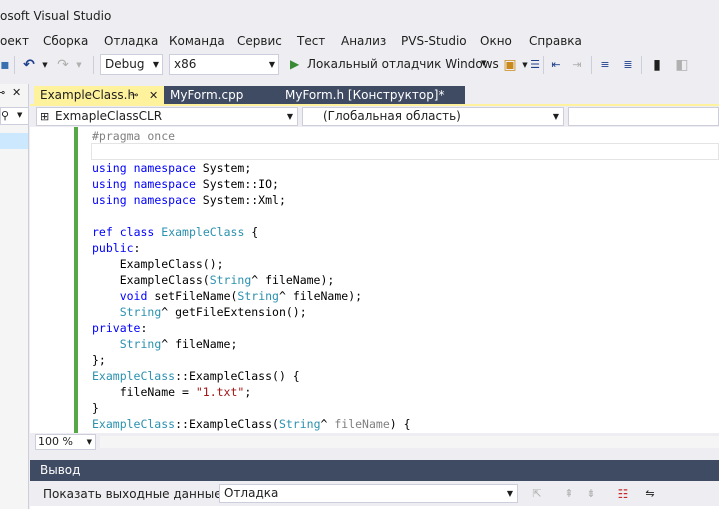 Image resolution: width=719 pixels, height=509 pixels. Describe the element at coordinates (167, 116) in the screenshot. I see `project-select: ⊞ ExmapleClassCLR ▼` at that location.